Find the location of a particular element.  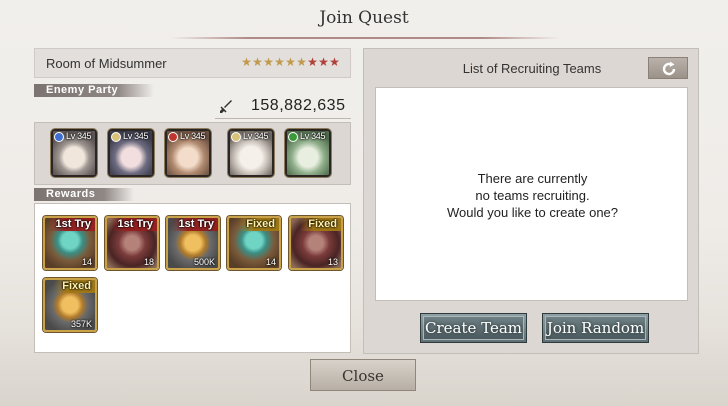

close-button: Close is located at coordinates (363, 375).